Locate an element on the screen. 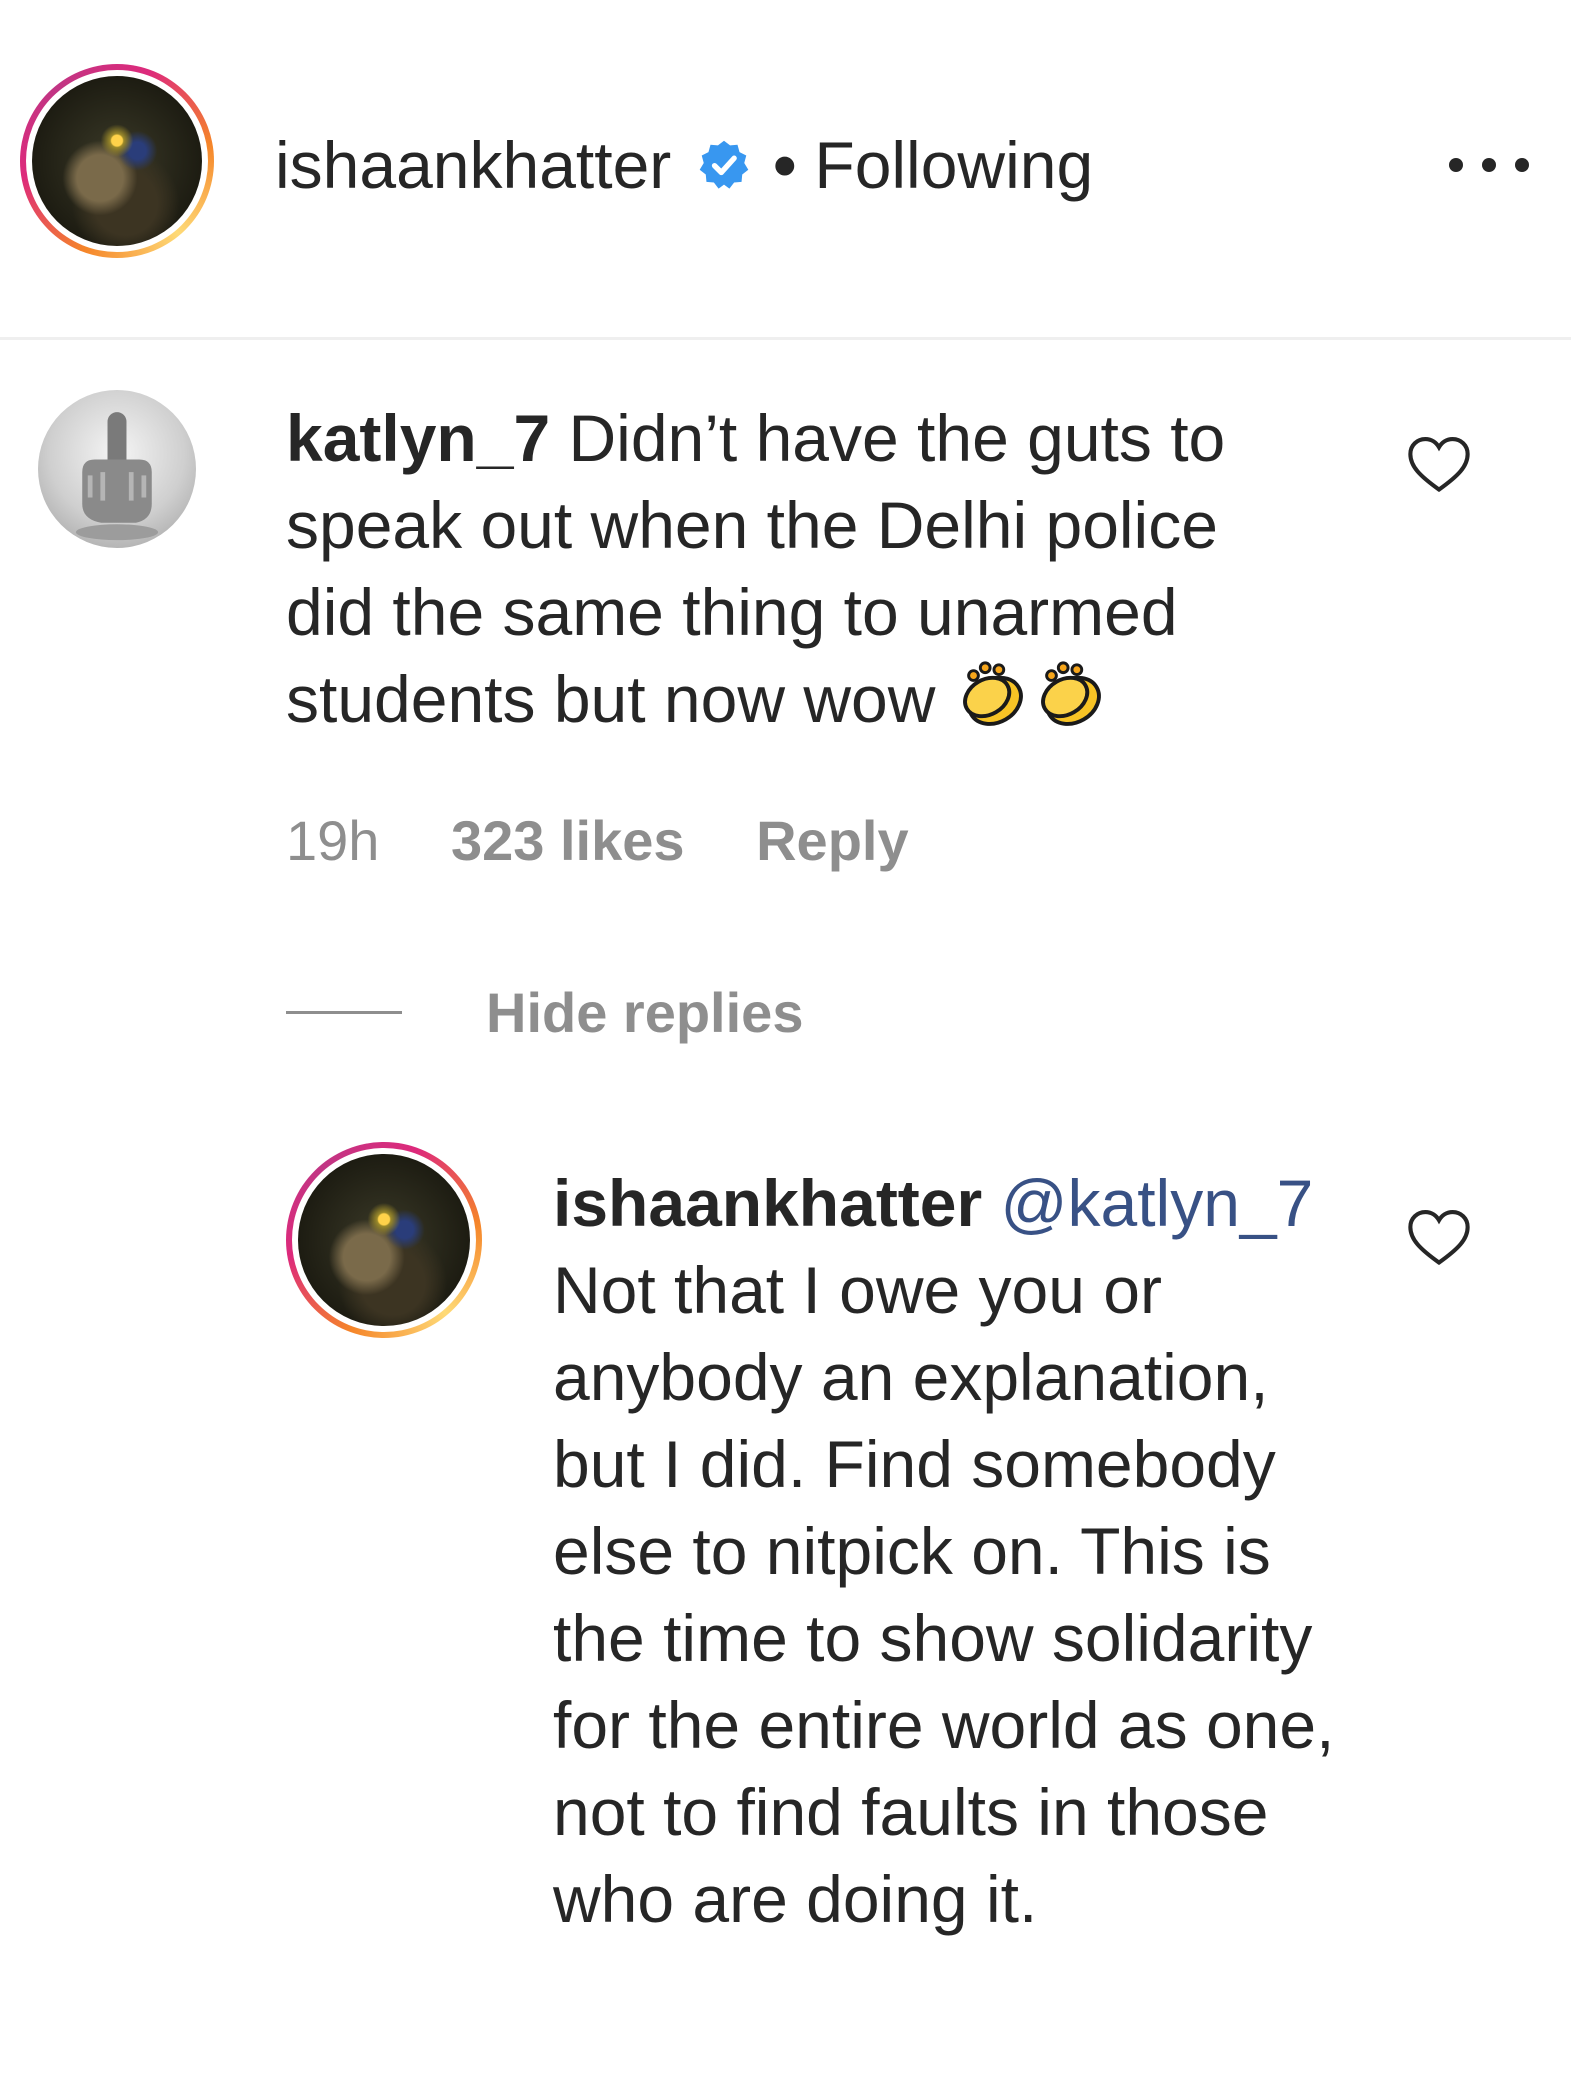 This screenshot has height=2076, width=1571. commenter-avatar is located at coordinates (117, 469).